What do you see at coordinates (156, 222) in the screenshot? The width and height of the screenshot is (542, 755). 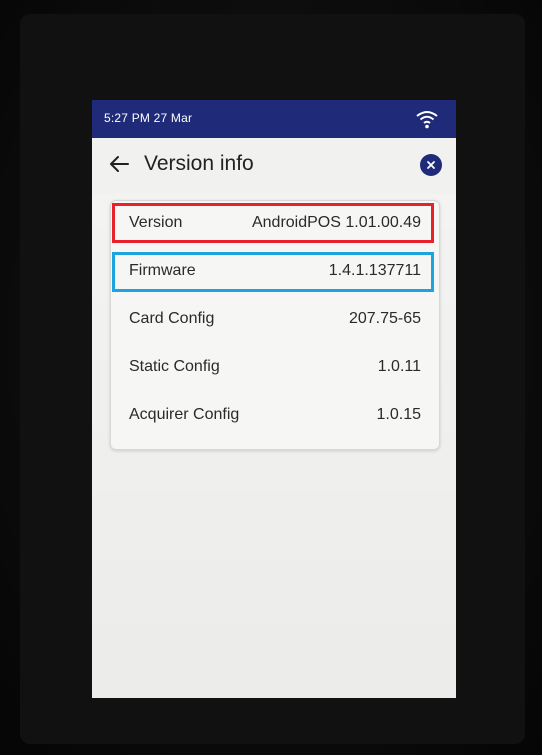 I see `info-label: Version` at bounding box center [156, 222].